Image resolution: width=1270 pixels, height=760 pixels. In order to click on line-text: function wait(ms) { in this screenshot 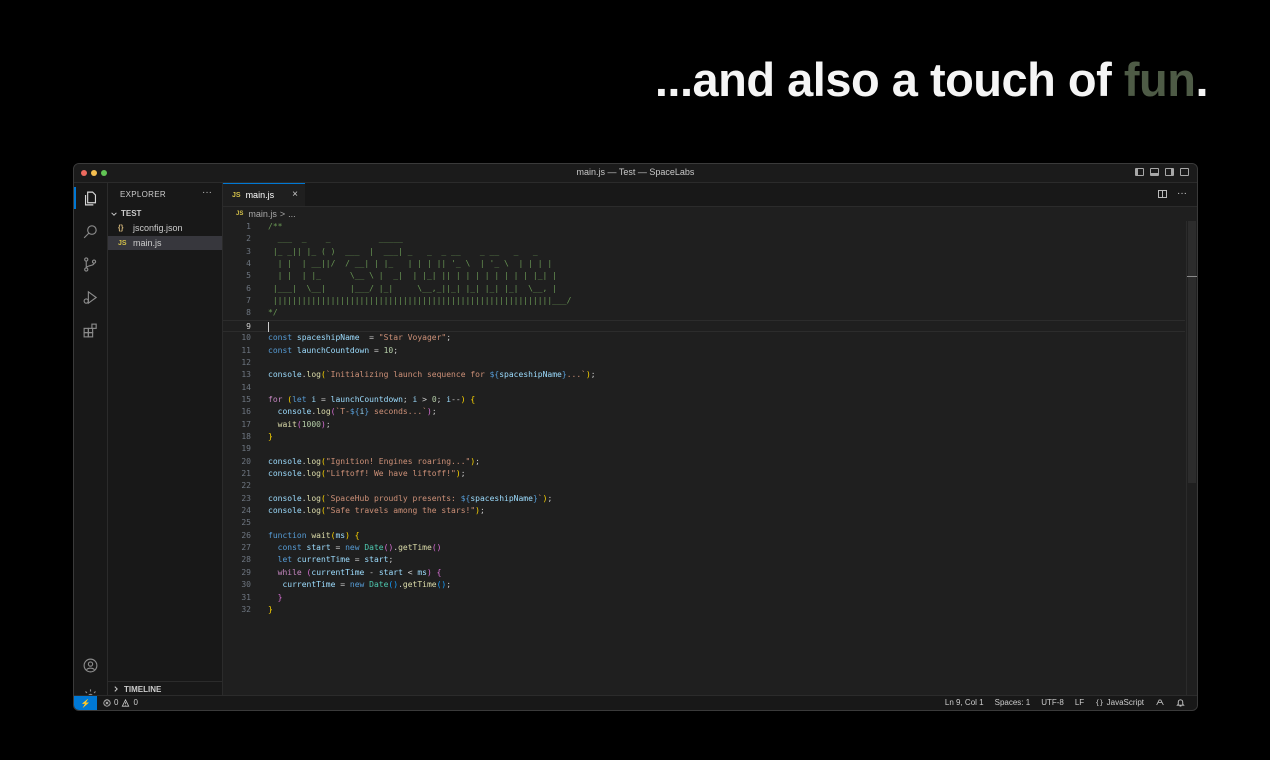, I will do `click(314, 535)`.